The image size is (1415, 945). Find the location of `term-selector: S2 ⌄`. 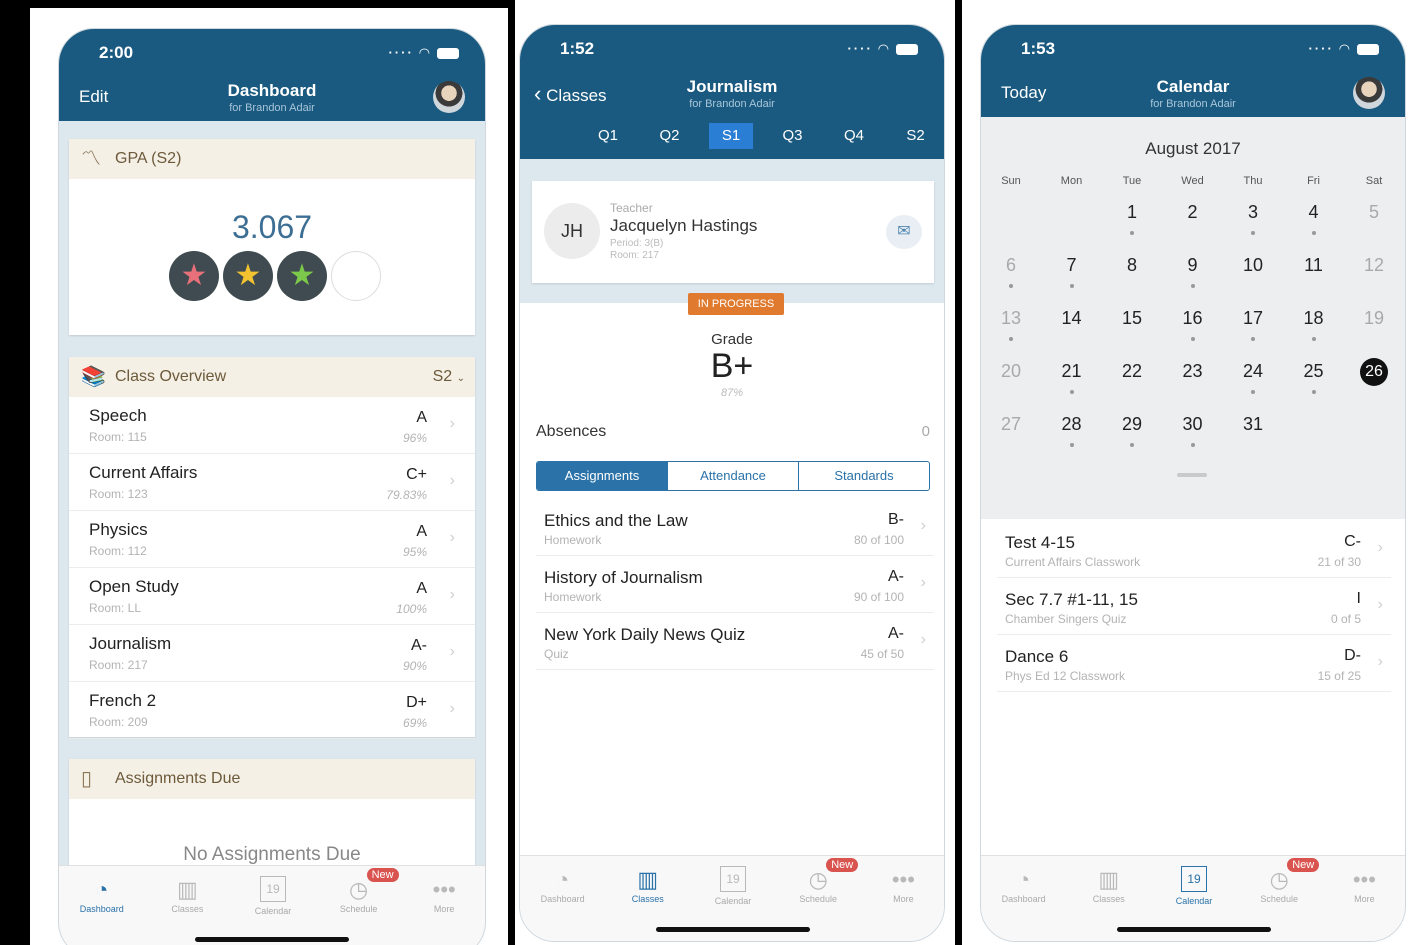

term-selector: S2 ⌄ is located at coordinates (449, 378).